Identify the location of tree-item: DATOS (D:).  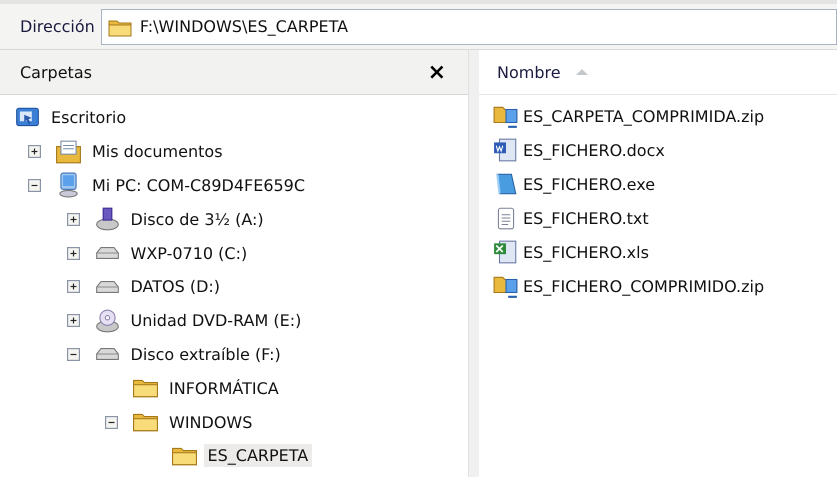
(175, 286).